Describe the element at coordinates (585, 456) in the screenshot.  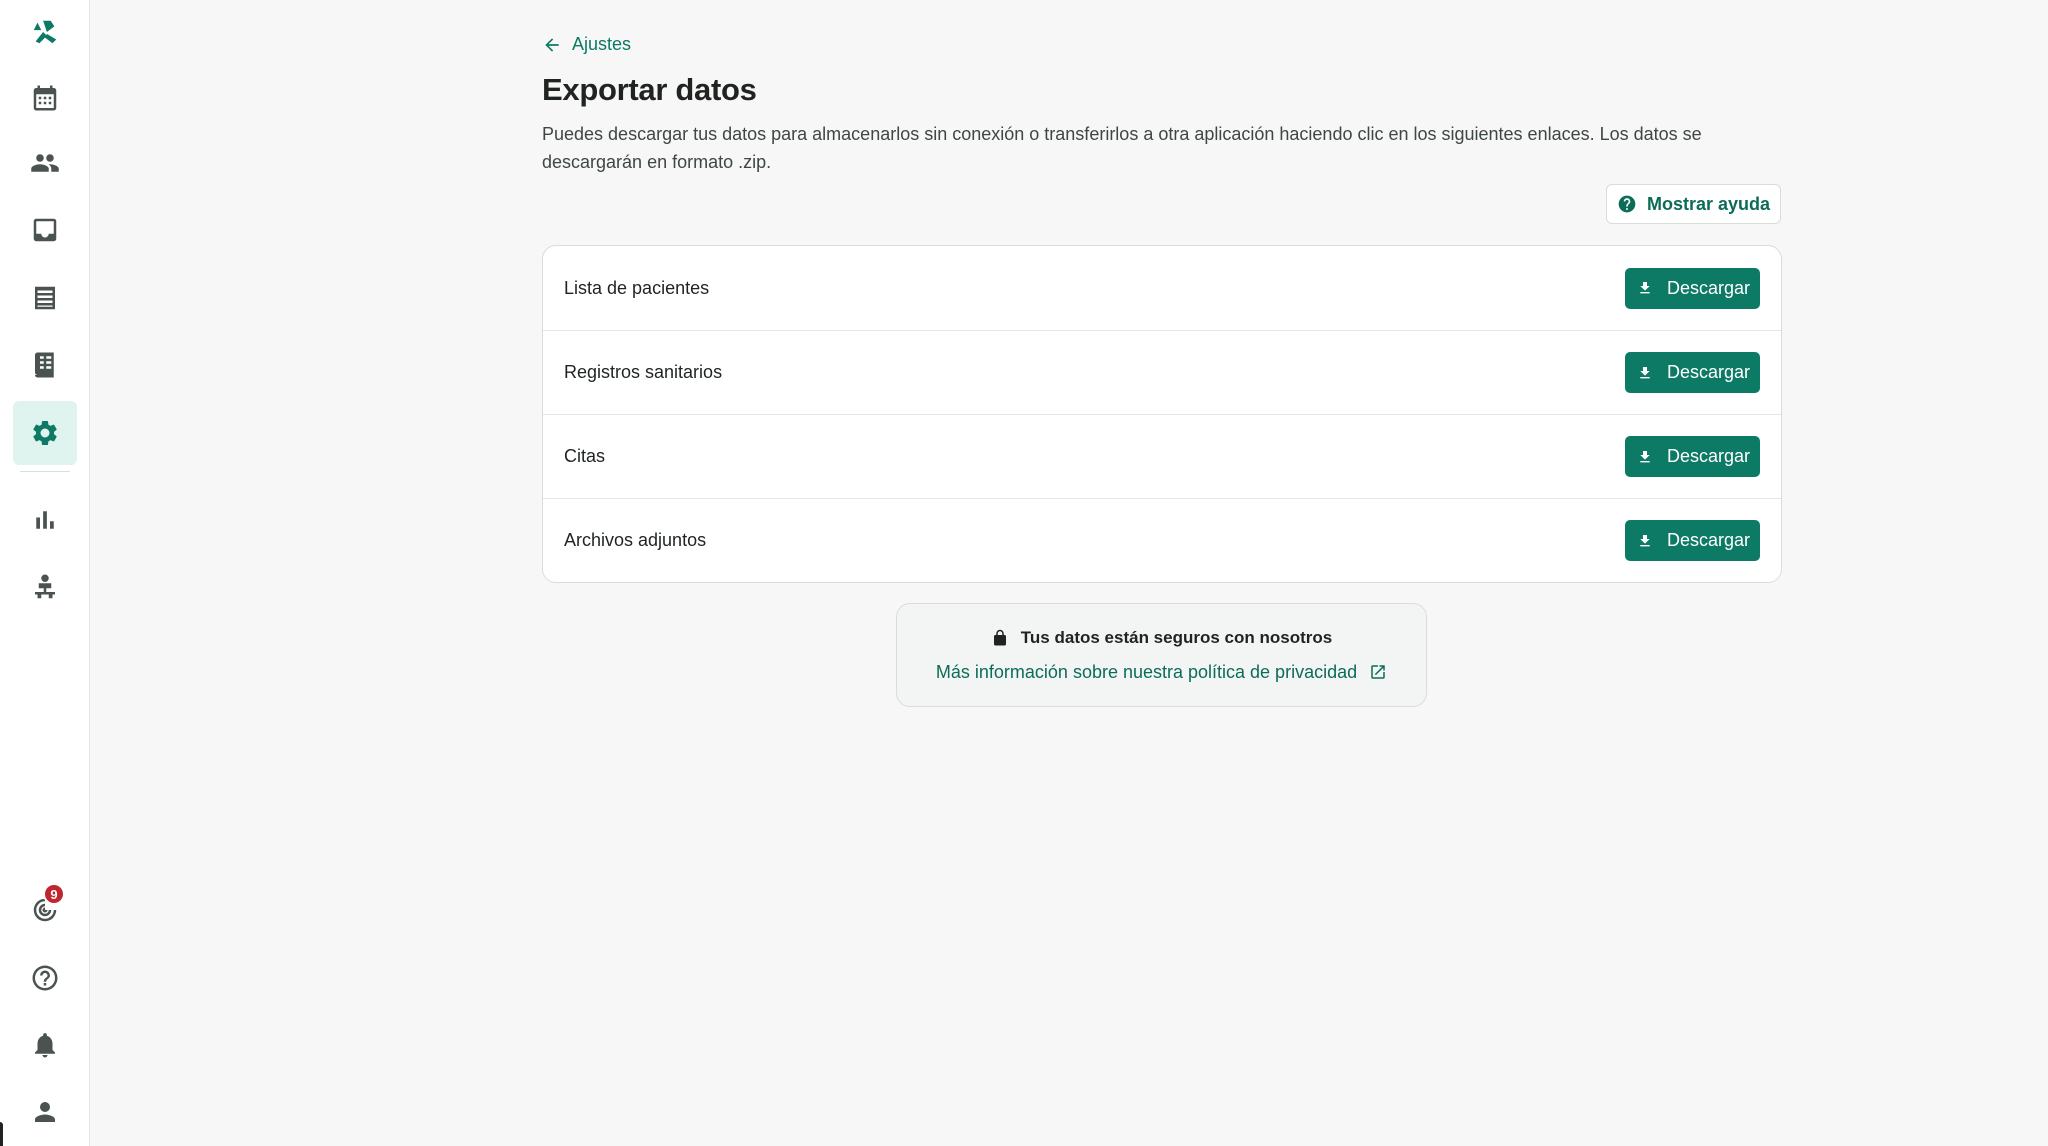
I see `export-row-label: Citas` at that location.